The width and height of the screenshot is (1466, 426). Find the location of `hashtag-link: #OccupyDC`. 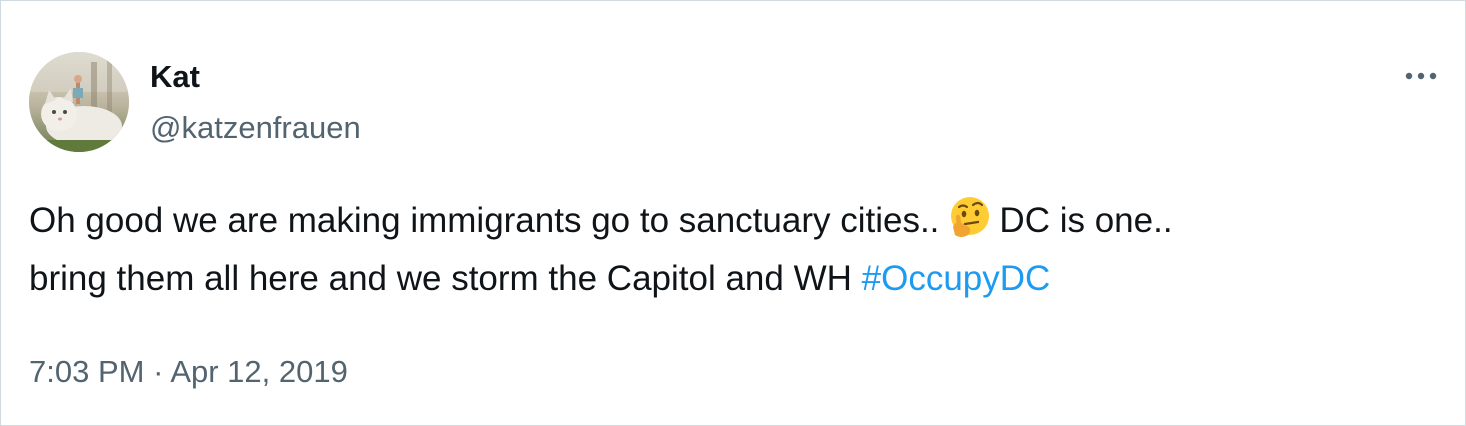

hashtag-link: #OccupyDC is located at coordinates (956, 278).